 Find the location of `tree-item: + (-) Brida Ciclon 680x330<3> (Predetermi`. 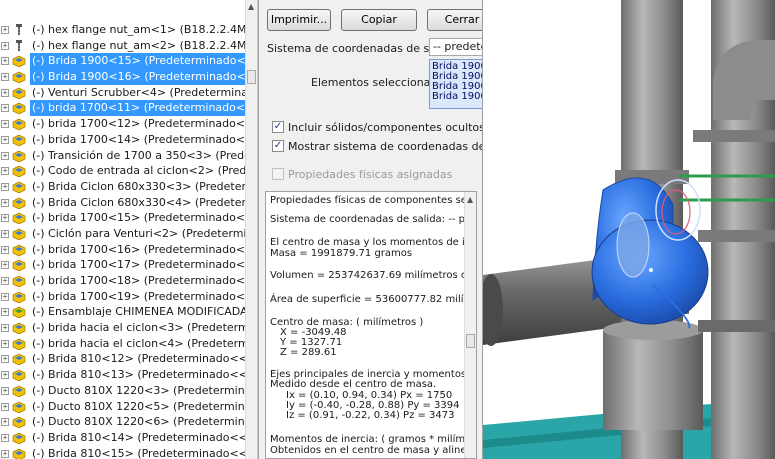

tree-item: + (-) Brida Ciclon 680x330<3> (Predetermi is located at coordinates (128, 187).